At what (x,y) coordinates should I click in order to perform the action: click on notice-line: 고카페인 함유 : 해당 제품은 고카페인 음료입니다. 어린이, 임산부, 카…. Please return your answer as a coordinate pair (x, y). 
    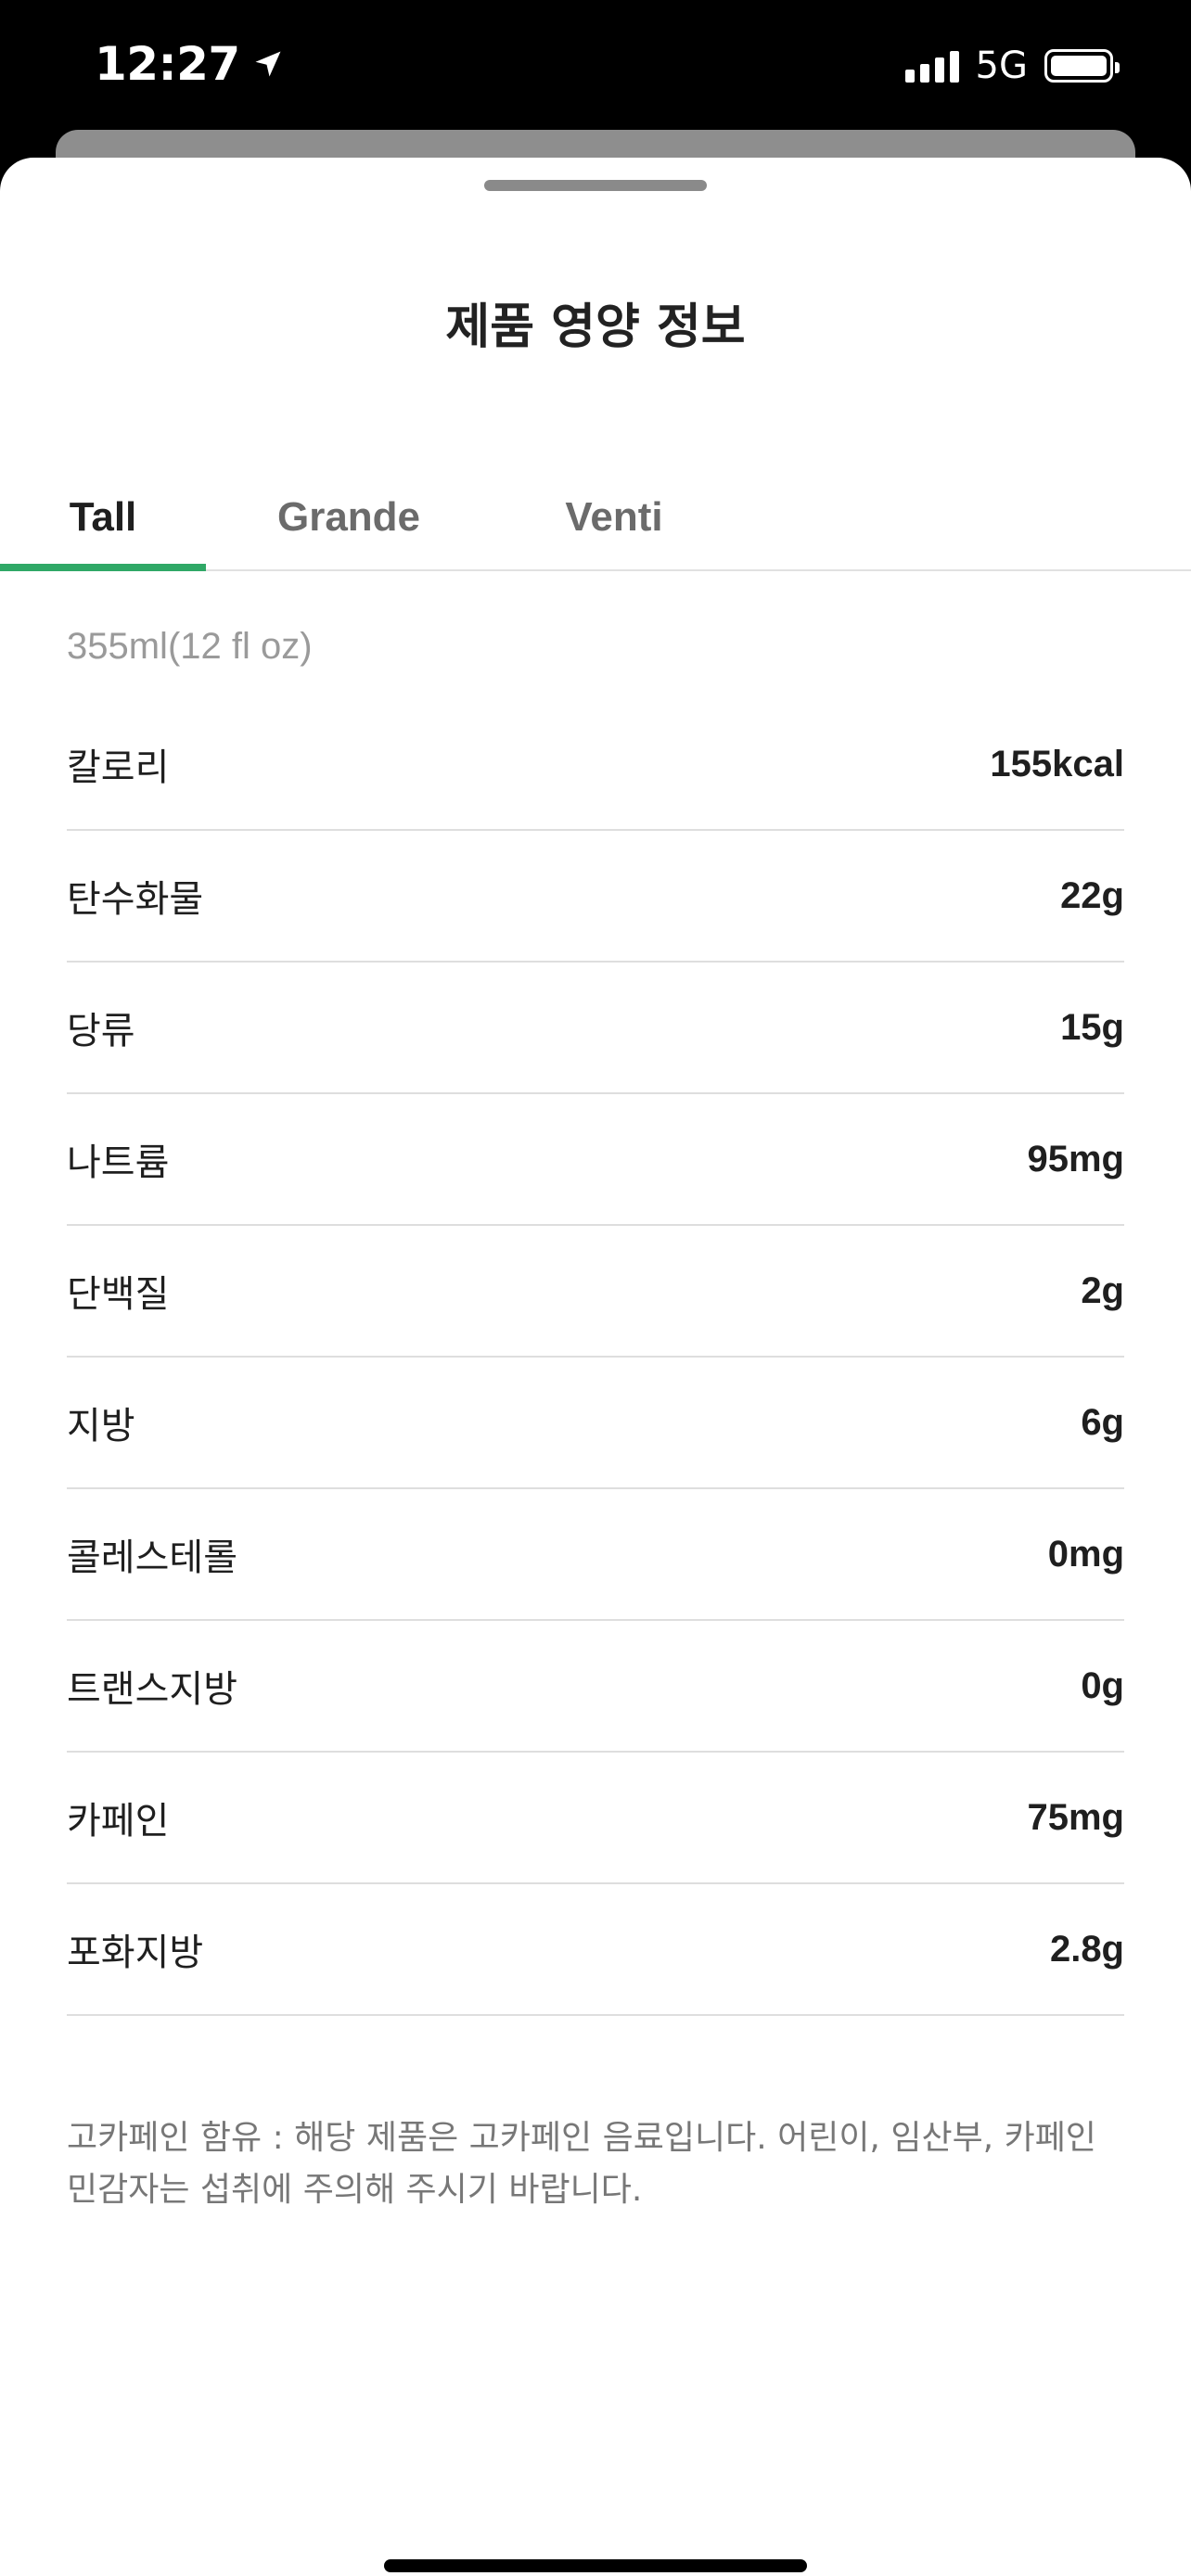
    Looking at the image, I should click on (581, 2138).